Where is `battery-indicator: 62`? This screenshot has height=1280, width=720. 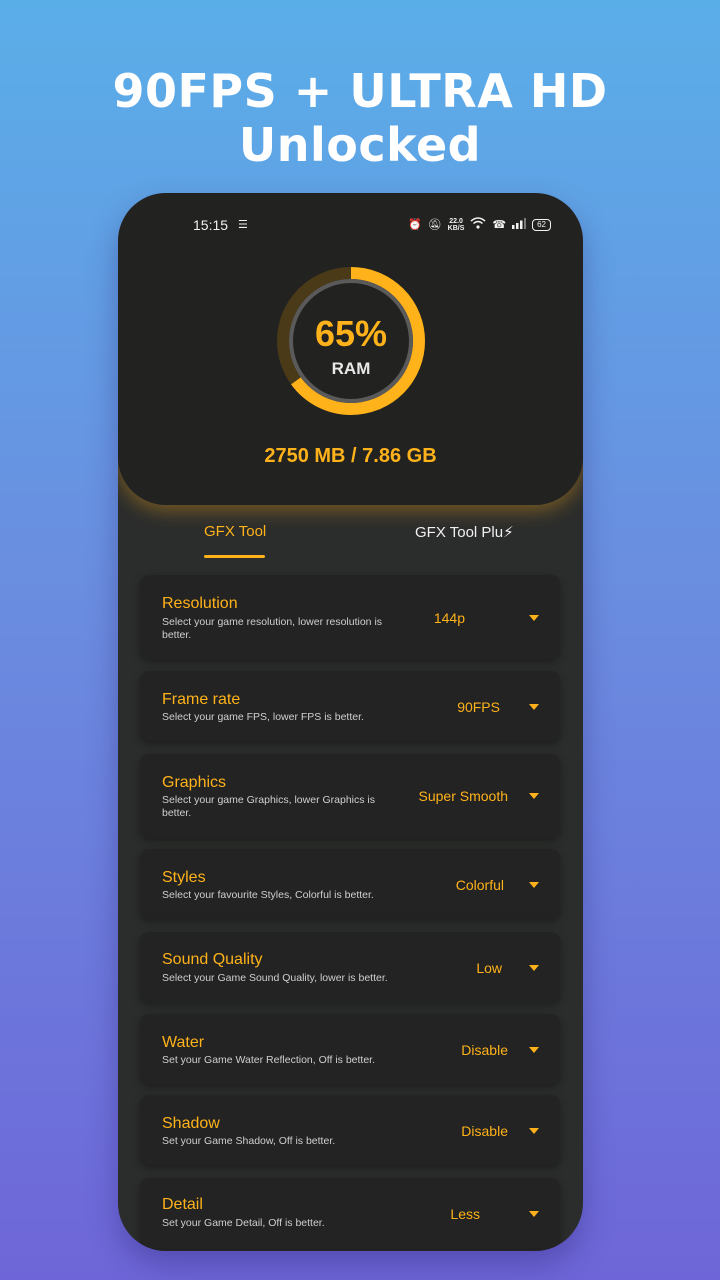
battery-indicator: 62 is located at coordinates (542, 224).